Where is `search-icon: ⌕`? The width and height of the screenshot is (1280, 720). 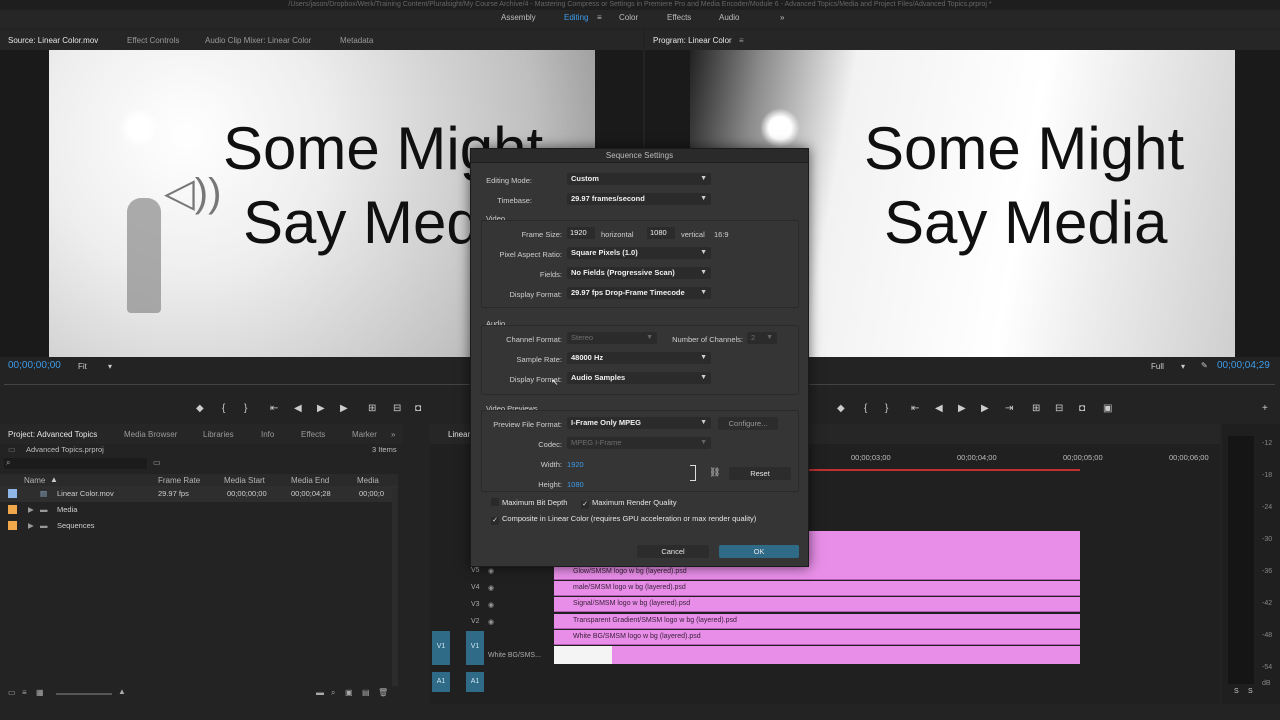
search-icon: ⌕ is located at coordinates (333, 693).